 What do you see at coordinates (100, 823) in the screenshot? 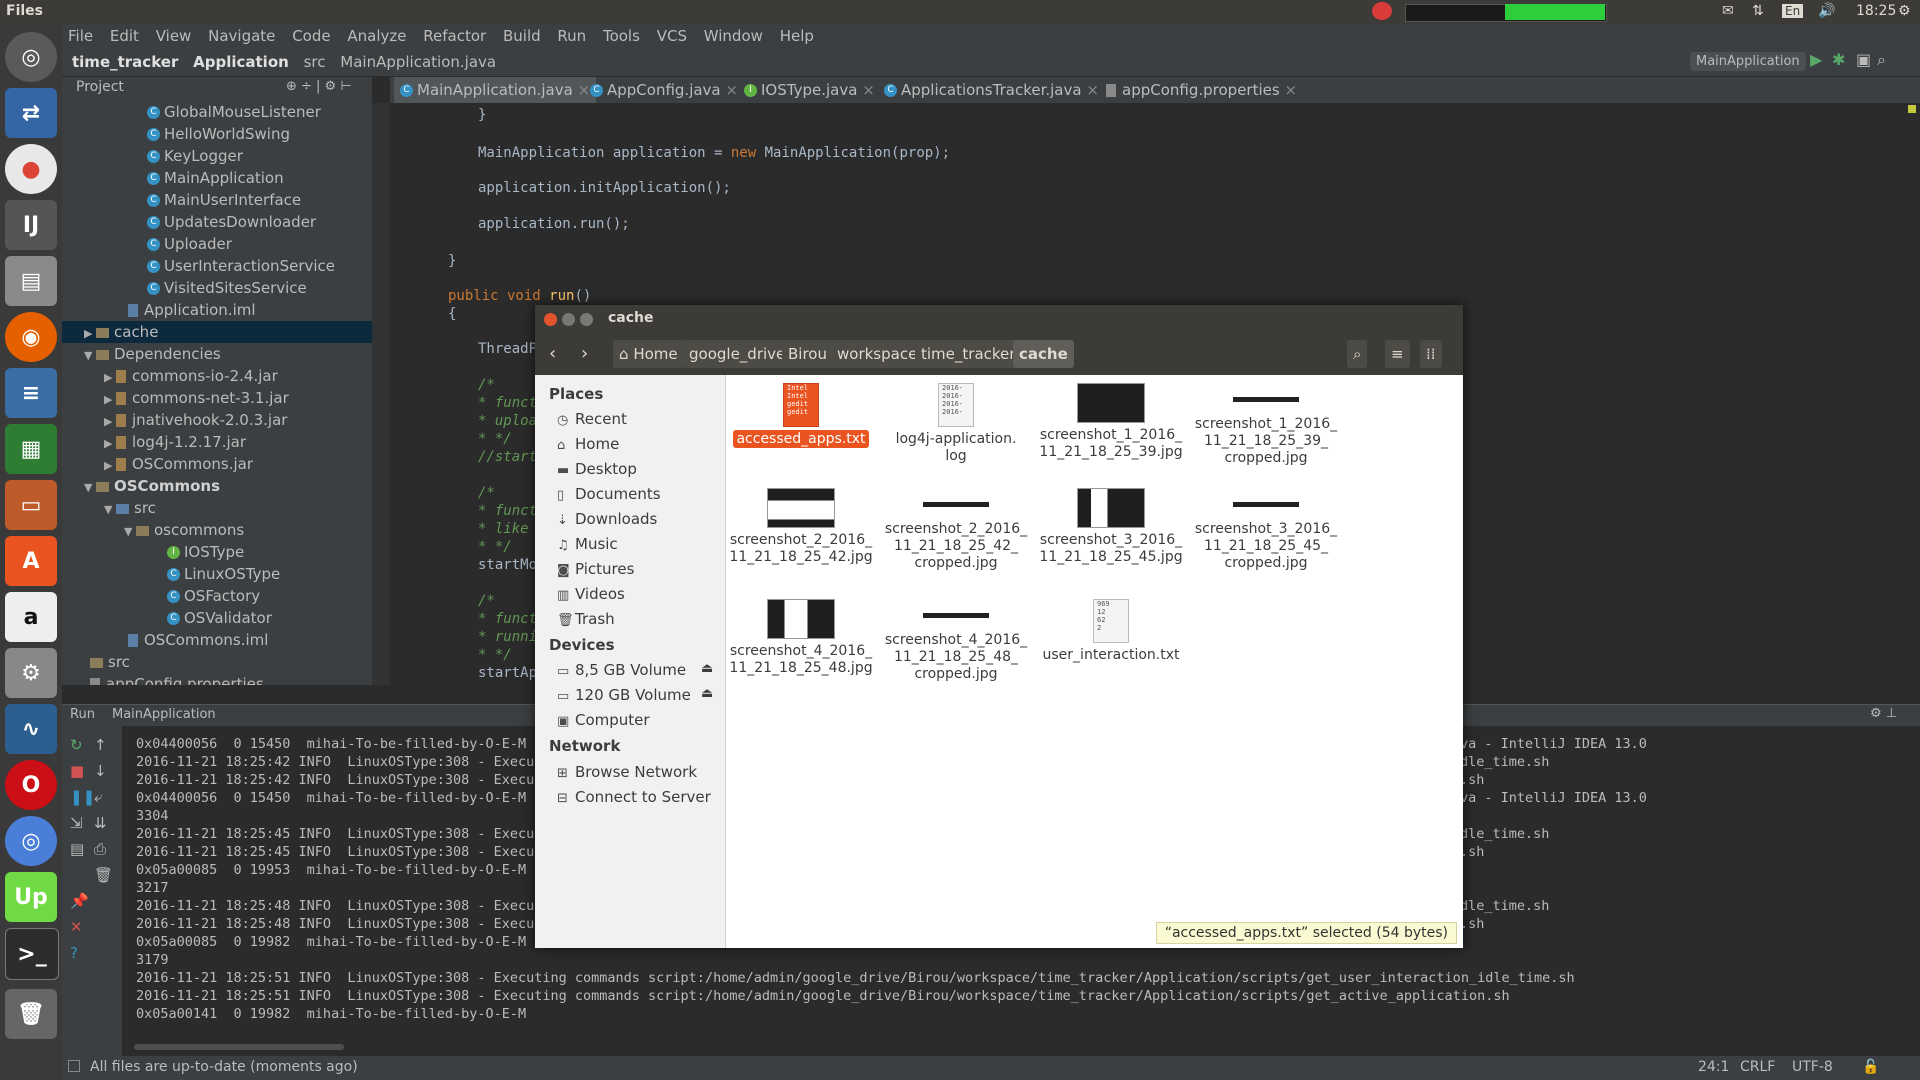
I see `scroll-to-end-icon: ⇊` at bounding box center [100, 823].